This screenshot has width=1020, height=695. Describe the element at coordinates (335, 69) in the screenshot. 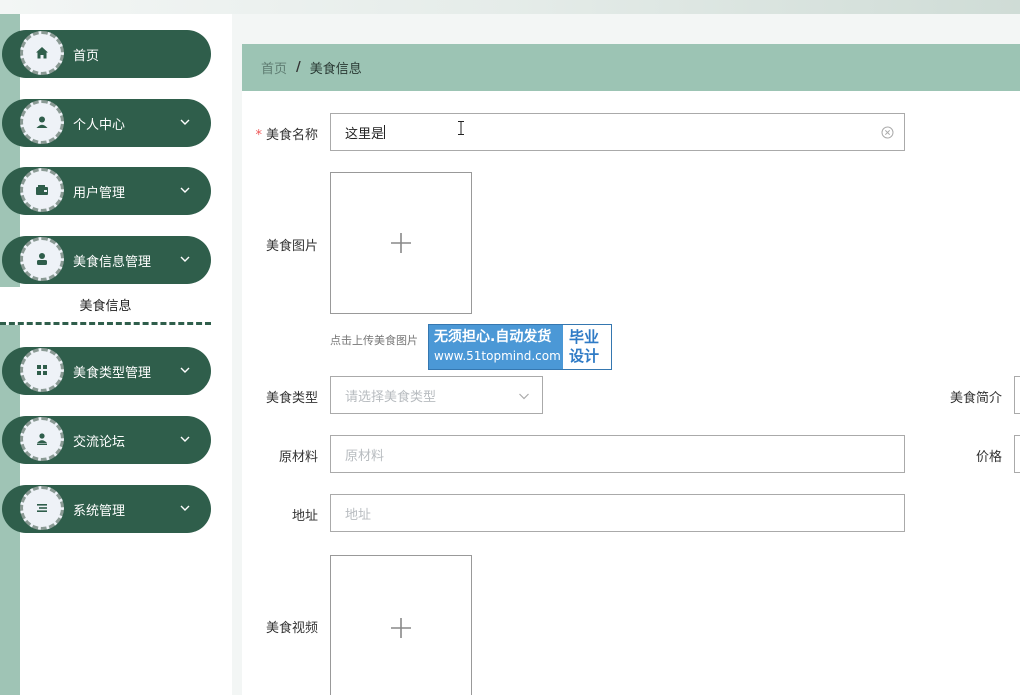

I see `breadcrumb-current: 美食信息` at that location.